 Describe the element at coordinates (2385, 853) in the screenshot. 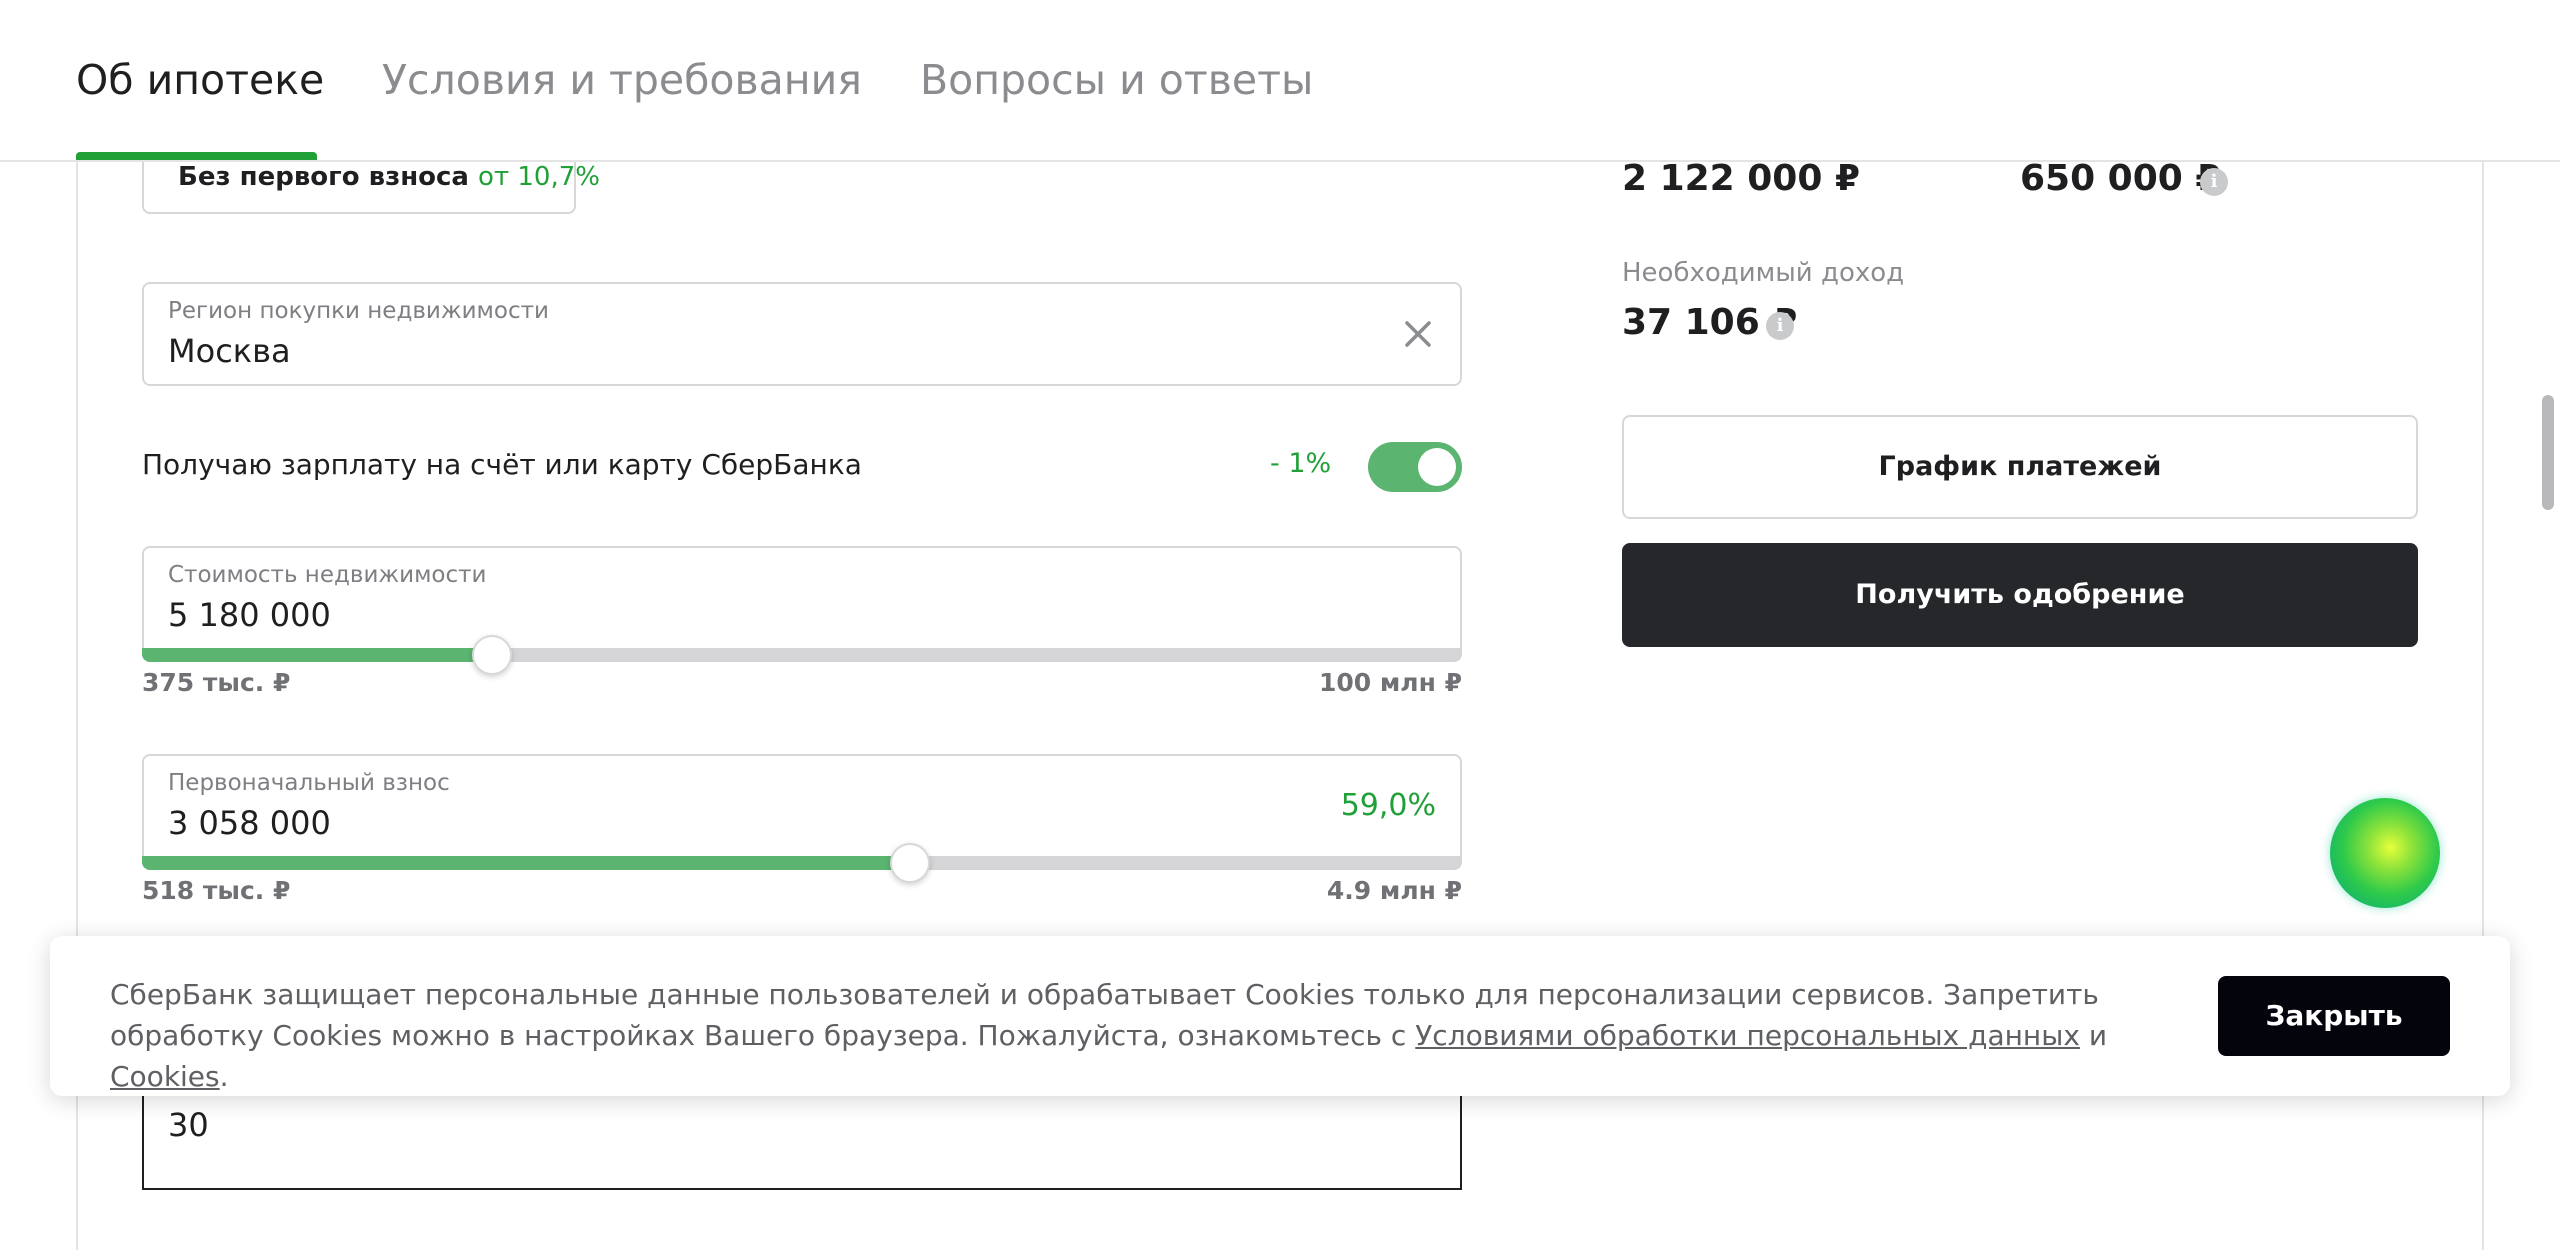

I see `assistant-orb-icon` at that location.